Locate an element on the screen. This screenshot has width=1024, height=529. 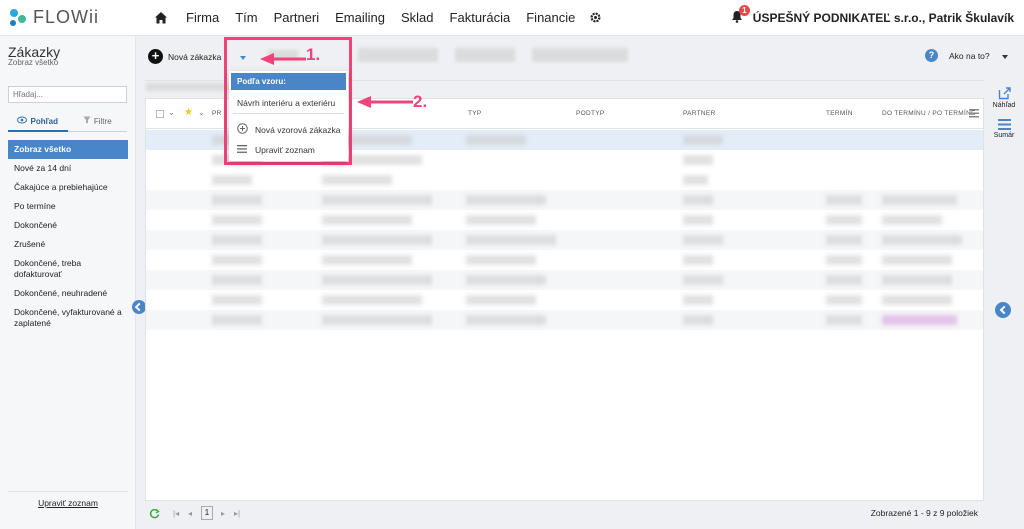
help-icon: ? is located at coordinates (931, 55).